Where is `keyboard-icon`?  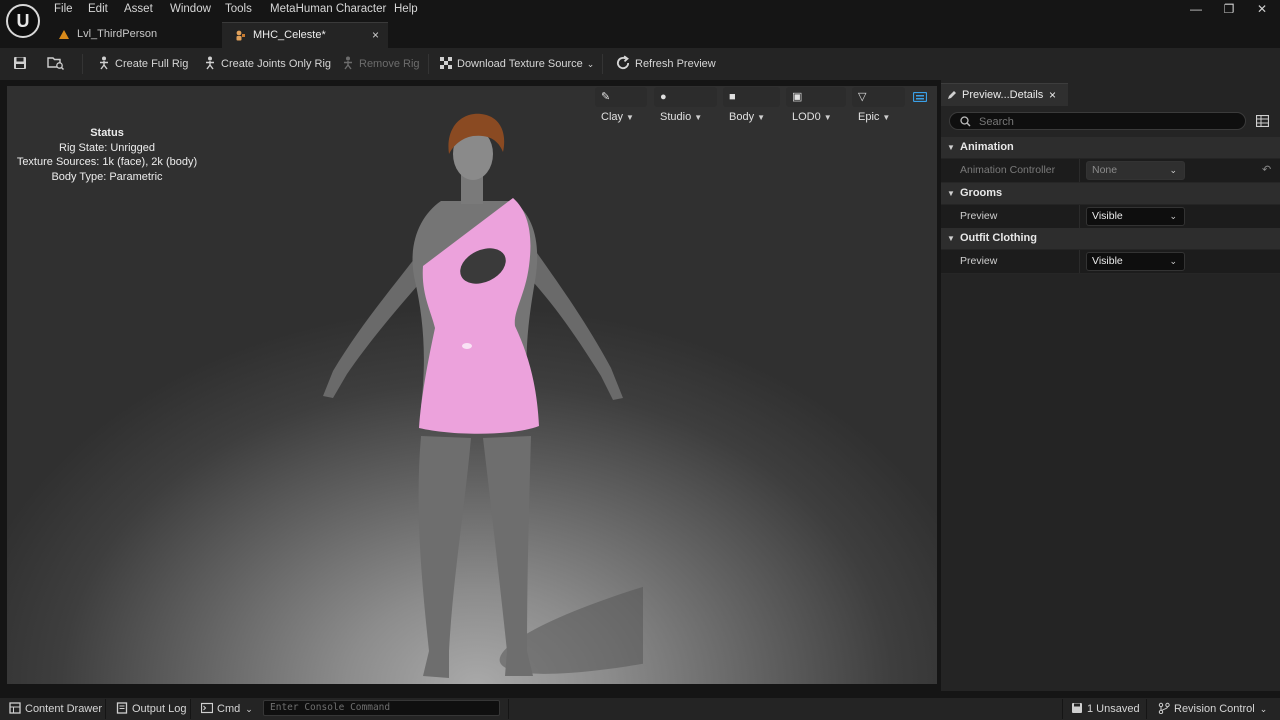 keyboard-icon is located at coordinates (920, 97).